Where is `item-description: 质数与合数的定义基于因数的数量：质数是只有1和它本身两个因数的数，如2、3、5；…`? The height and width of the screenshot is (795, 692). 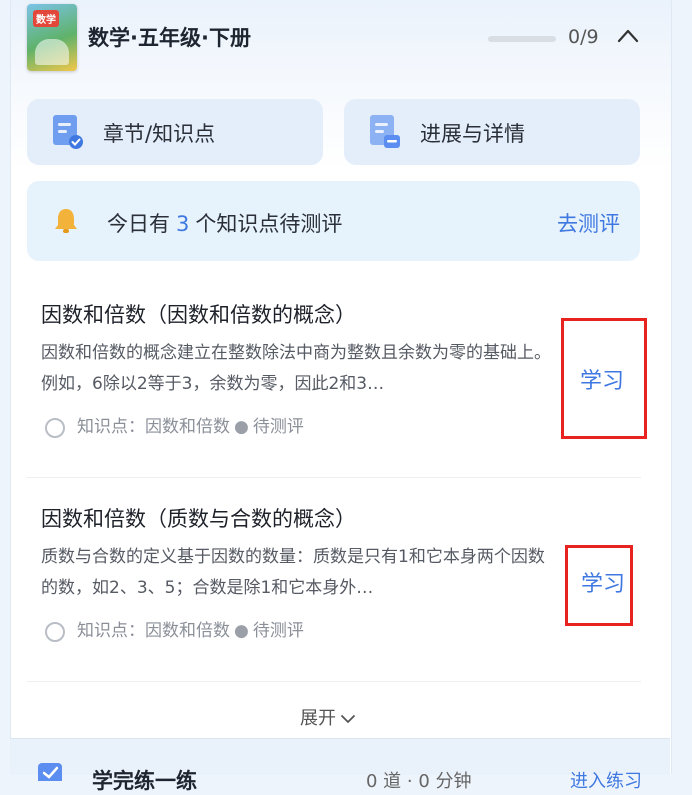
item-description: 质数与合数的定义基于因数的数量：质数是只有1和它本身两个因数的数，如2、3、5；… is located at coordinates (293, 572).